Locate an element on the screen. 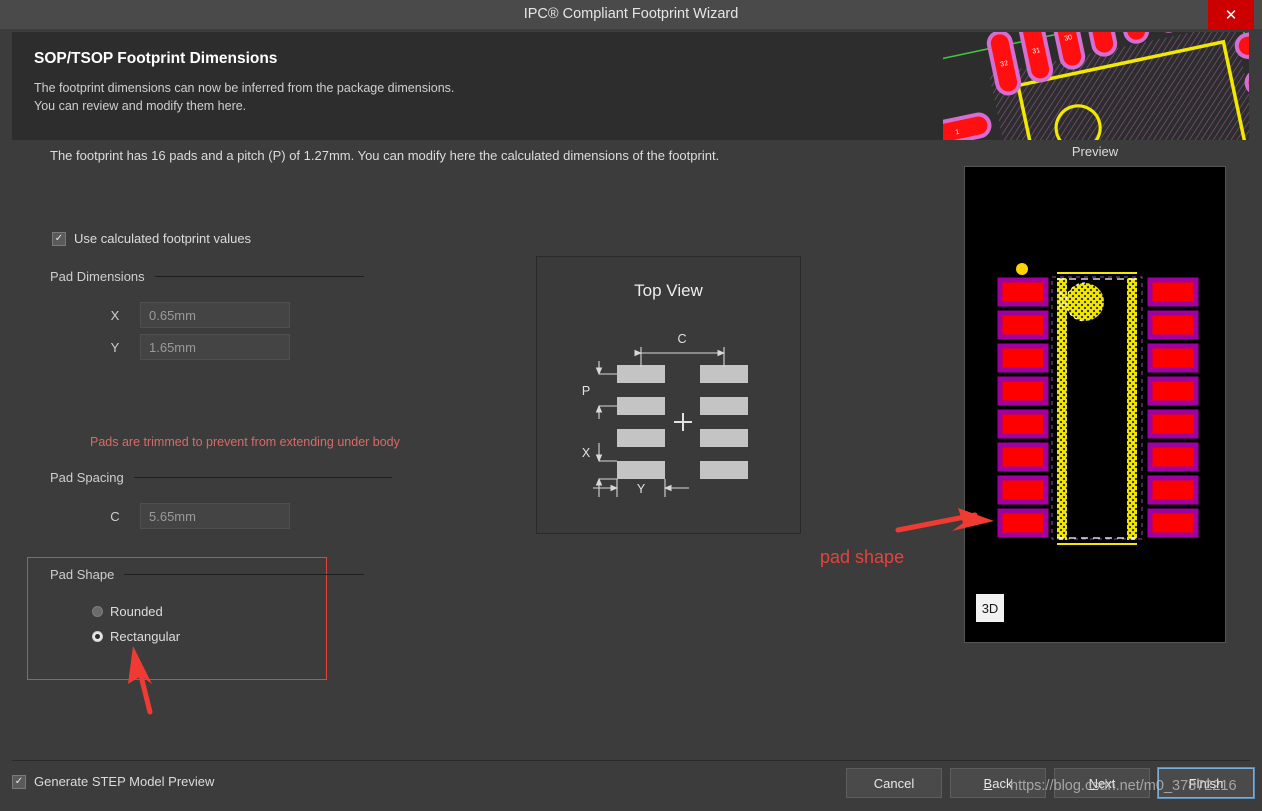  pad-dimension-y-input: 1.65mm is located at coordinates (215, 347).